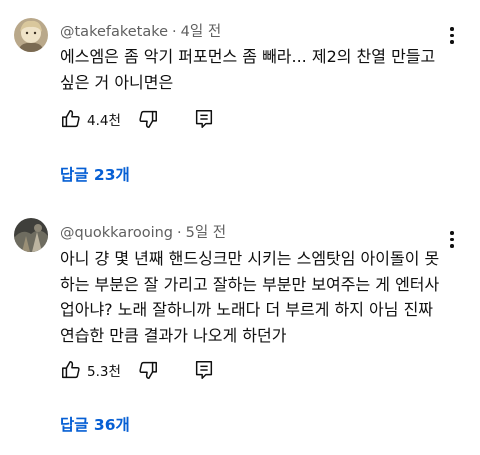 The width and height of the screenshot is (480, 455). I want to click on comment-text-line: 아니 걍 몇 년째 핸드싱크만 시키는 스엠탓임 아이돌이 못, so click(250, 258).